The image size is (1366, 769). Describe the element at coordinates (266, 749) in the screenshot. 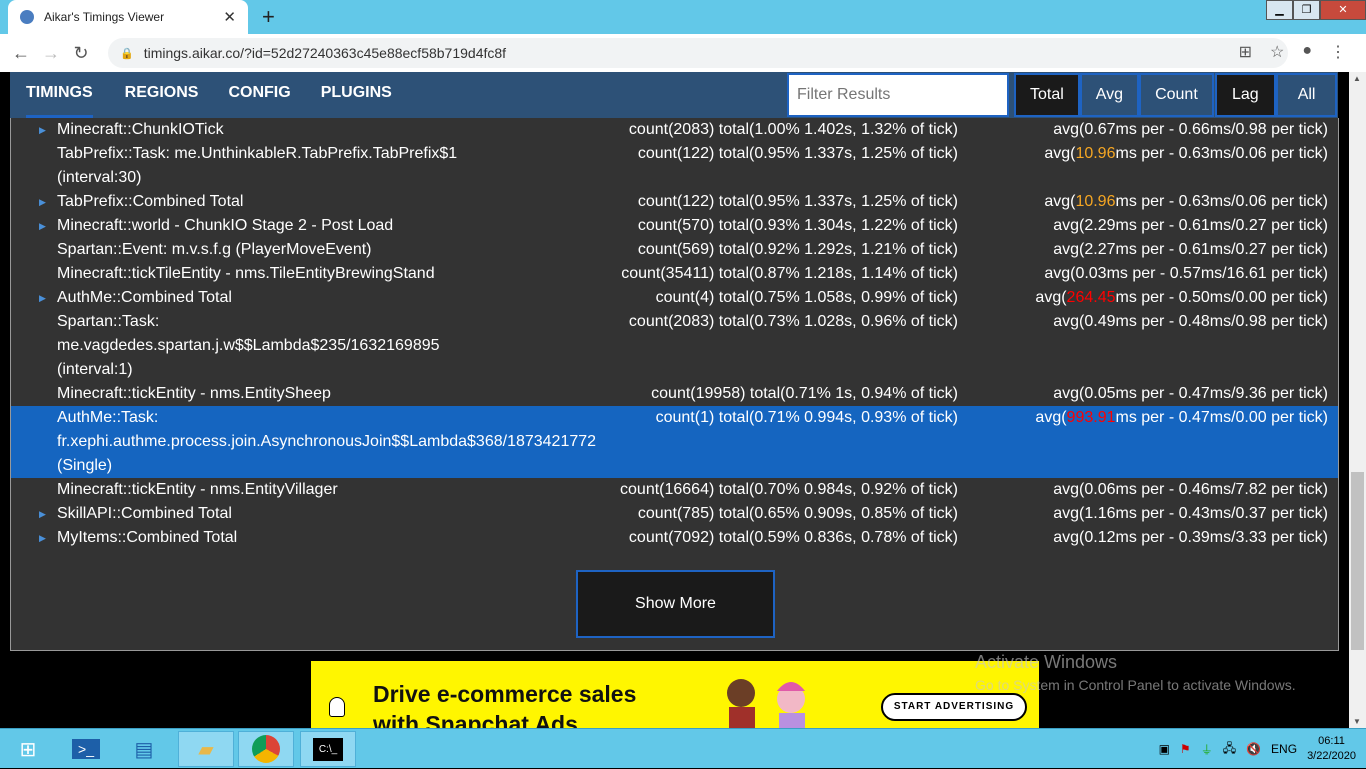

I see `chrome-icon` at that location.